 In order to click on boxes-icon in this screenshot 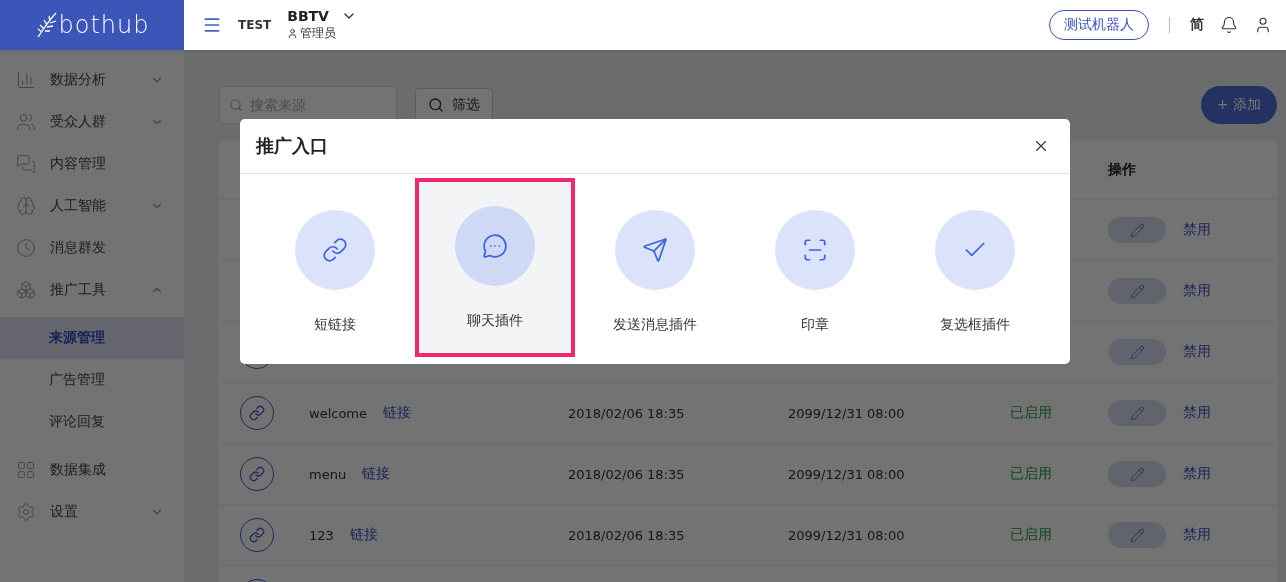, I will do `click(26, 290)`.